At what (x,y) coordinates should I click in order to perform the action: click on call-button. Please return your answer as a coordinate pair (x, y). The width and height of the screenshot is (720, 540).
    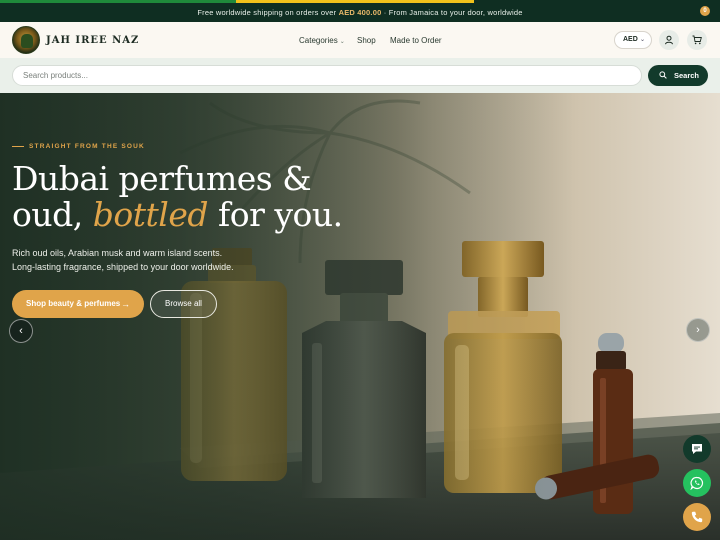
    Looking at the image, I should click on (697, 517).